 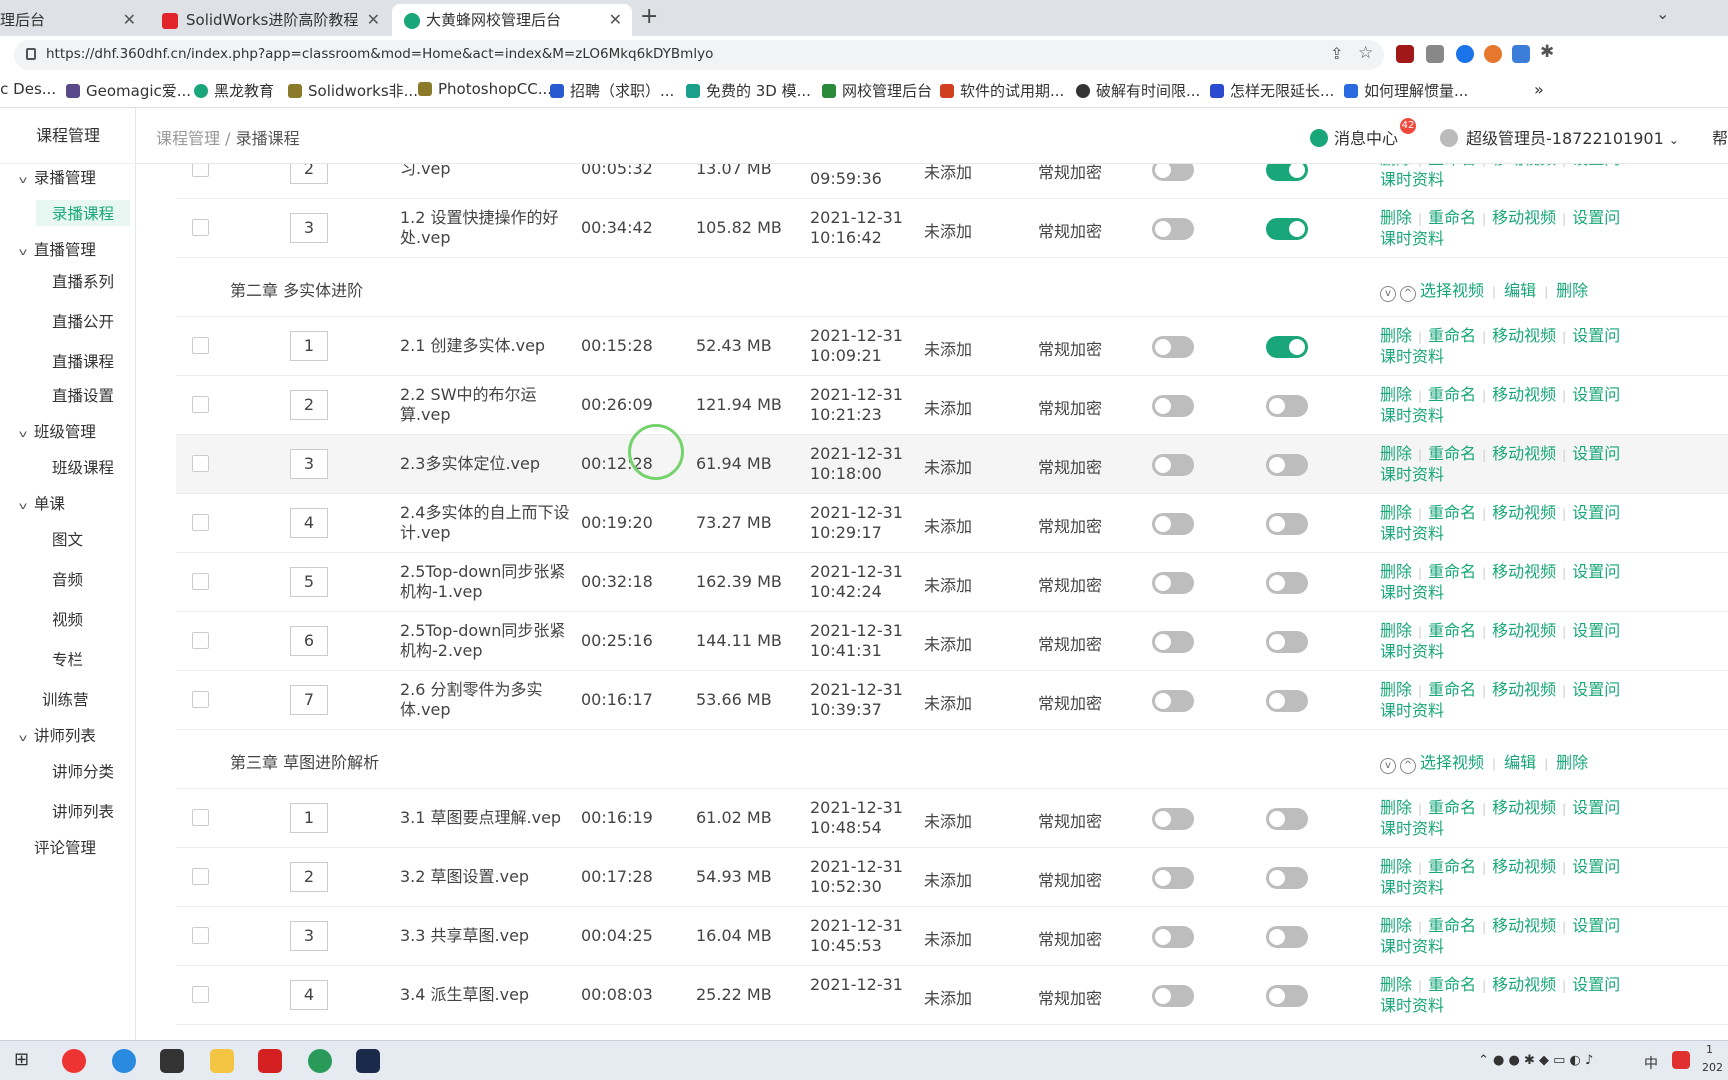 I want to click on chevron-down-icon: ⌄, so click(x=1662, y=13).